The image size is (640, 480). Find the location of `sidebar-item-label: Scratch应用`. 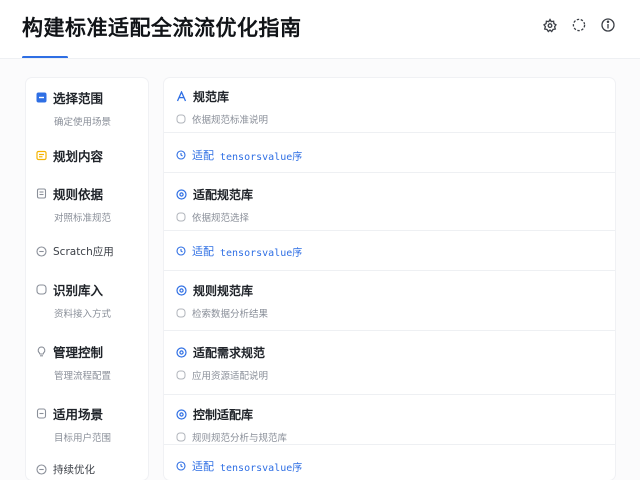

sidebar-item-label: Scratch应用 is located at coordinates (83, 251).